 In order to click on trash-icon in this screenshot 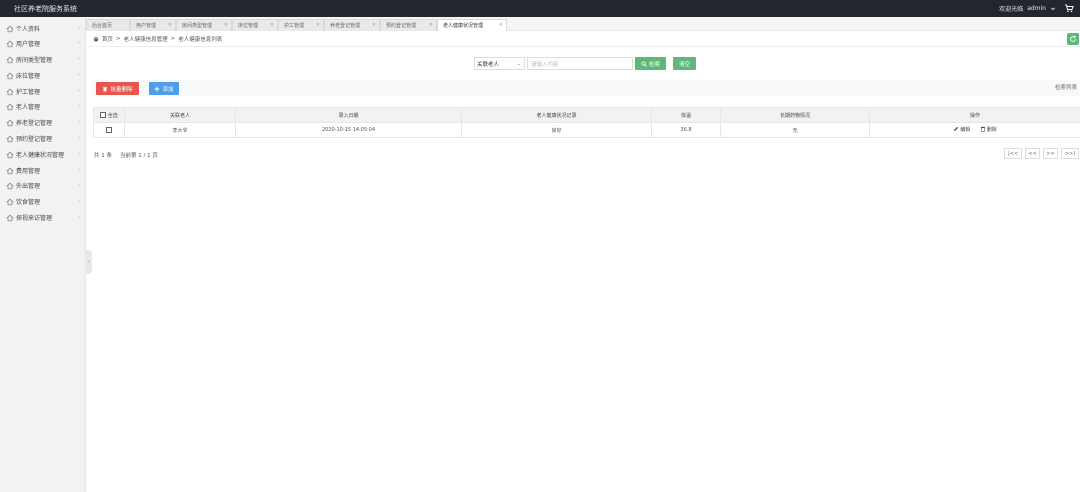, I will do `click(982, 129)`.